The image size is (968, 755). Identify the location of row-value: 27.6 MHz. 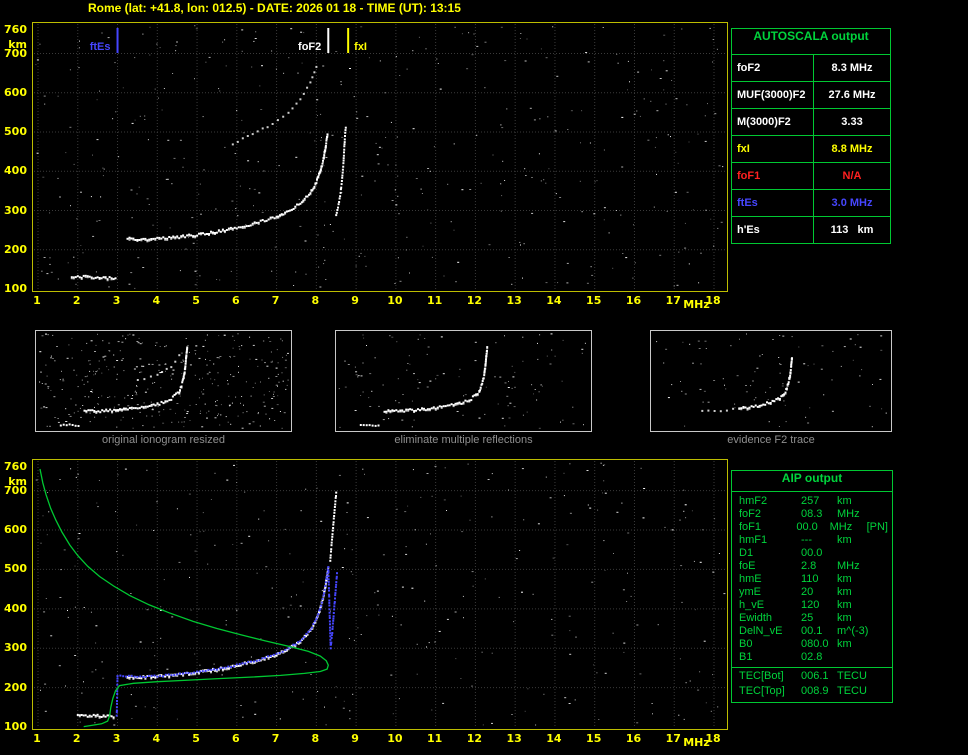
(852, 95).